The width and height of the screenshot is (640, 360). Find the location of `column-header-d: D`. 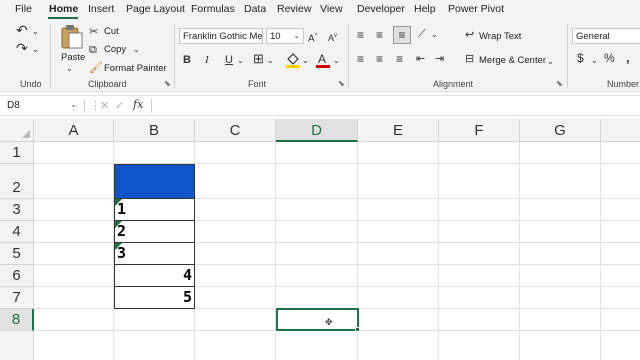

column-header-d: D is located at coordinates (317, 130).